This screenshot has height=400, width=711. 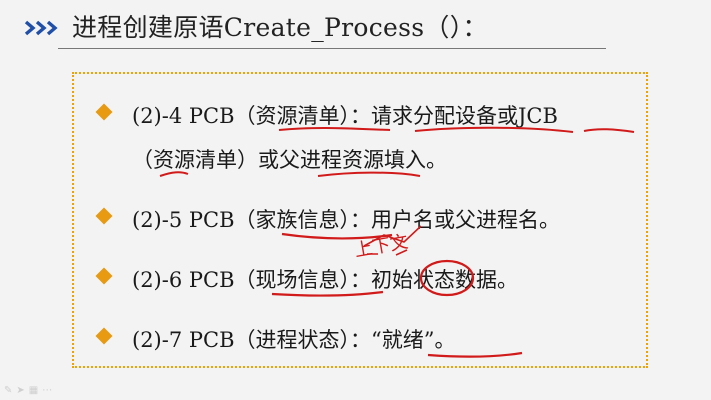 I want to click on footer-tools: ✎➤▦⋯, so click(x=30, y=390).